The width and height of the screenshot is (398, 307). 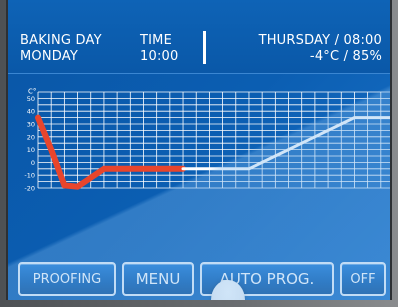 I want to click on baking-day-block: BAKING DAY MONDAY, so click(x=61, y=49).